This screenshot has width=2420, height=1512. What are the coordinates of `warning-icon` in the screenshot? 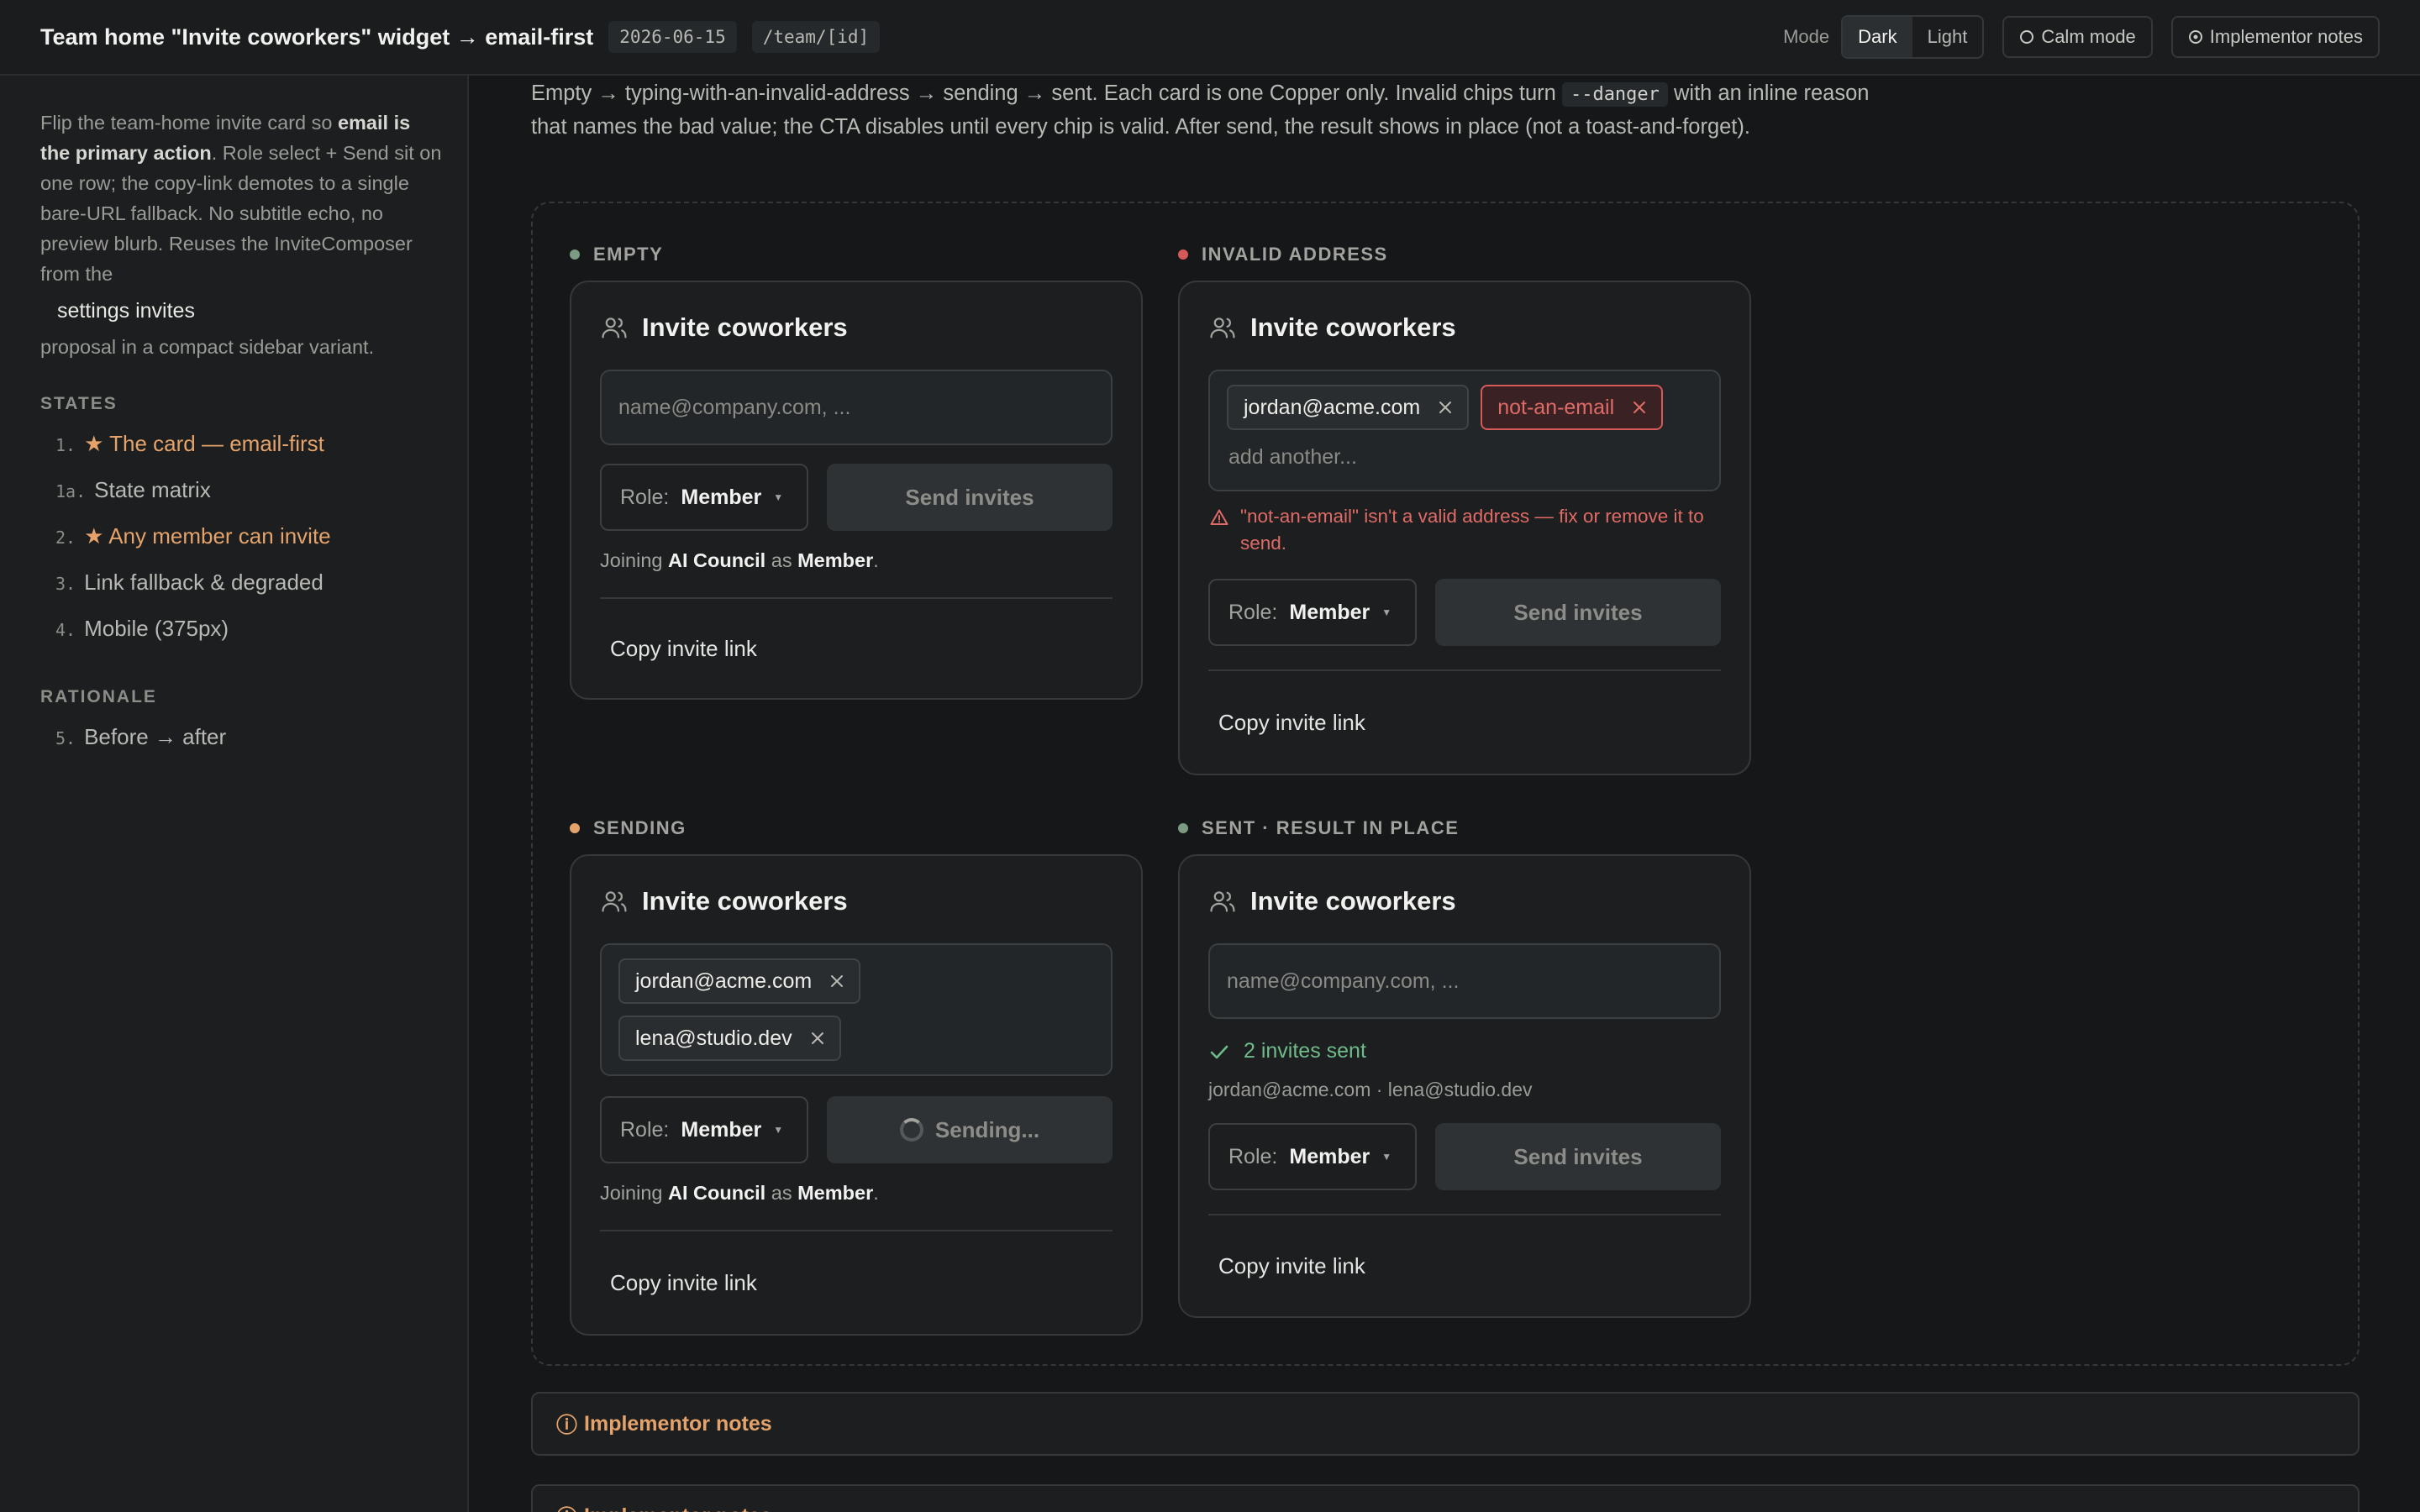 It's located at (1219, 517).